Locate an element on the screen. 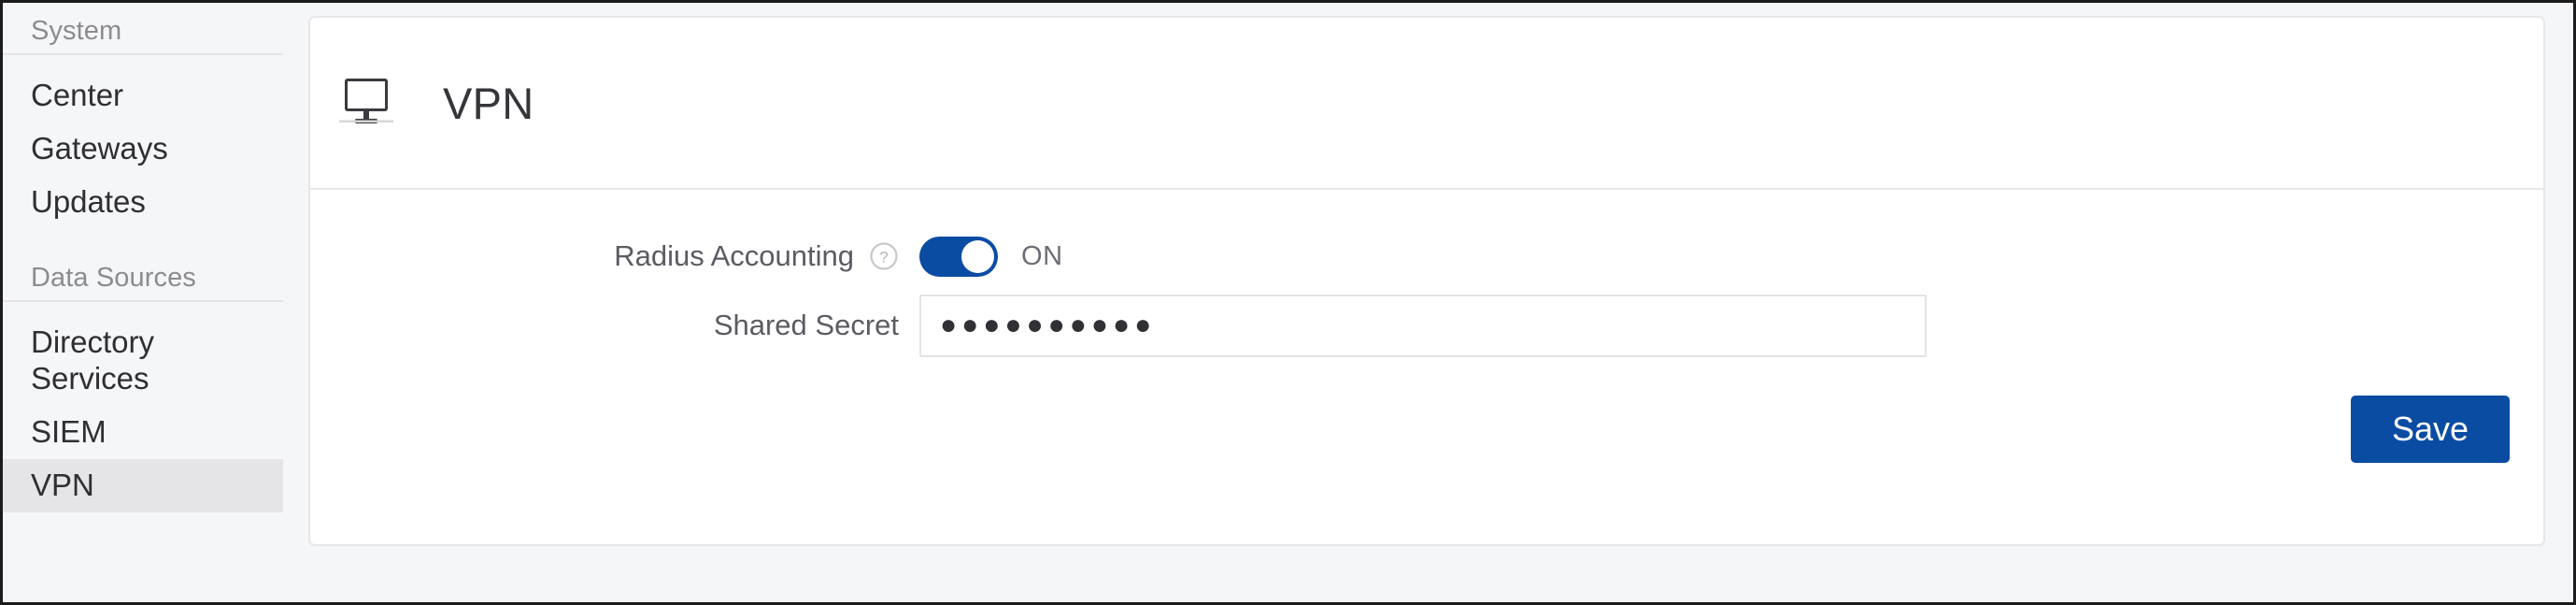 Image resolution: width=2576 pixels, height=605 pixels. sidebar-section-system: System Center Gateways Updates is located at coordinates (156, 122).